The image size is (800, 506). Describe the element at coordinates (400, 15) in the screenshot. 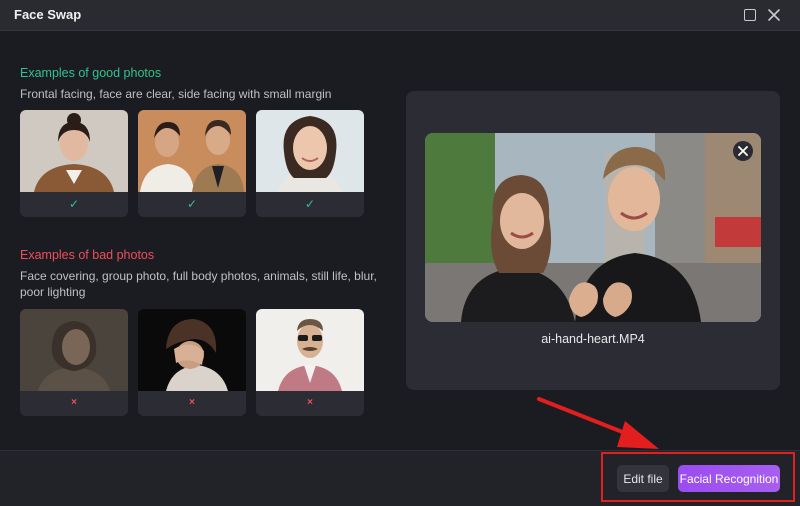

I see `title-bar: Face Swap` at that location.